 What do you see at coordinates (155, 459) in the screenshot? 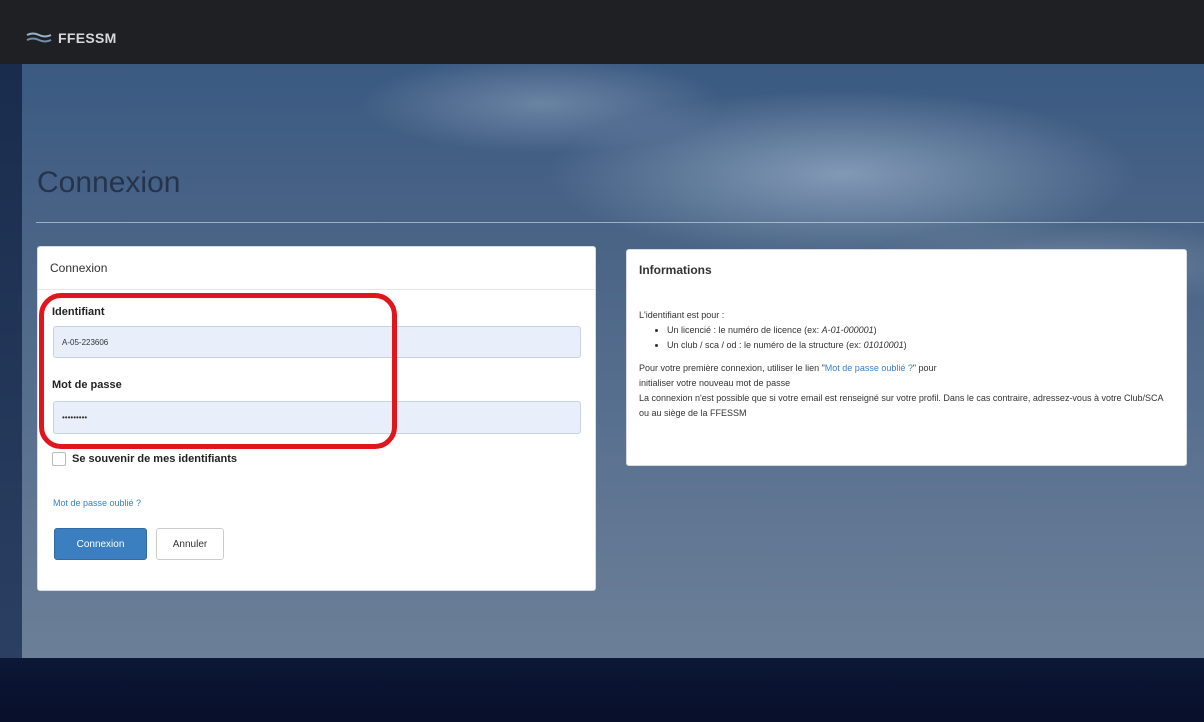
I see `remember-me-label: Se souvenir de mes identifiants` at bounding box center [155, 459].